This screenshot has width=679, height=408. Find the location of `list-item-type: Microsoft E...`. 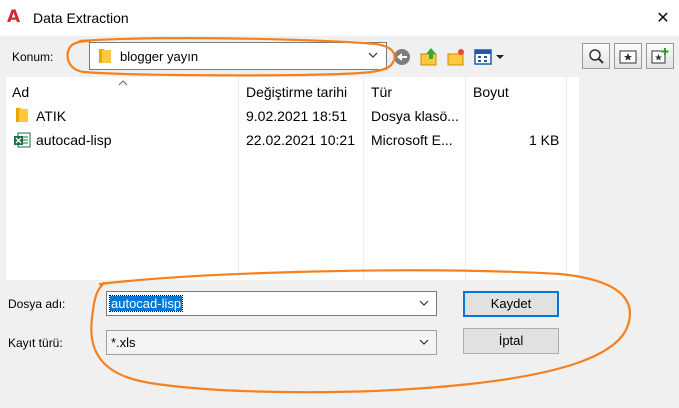

list-item-type: Microsoft E... is located at coordinates (412, 140).